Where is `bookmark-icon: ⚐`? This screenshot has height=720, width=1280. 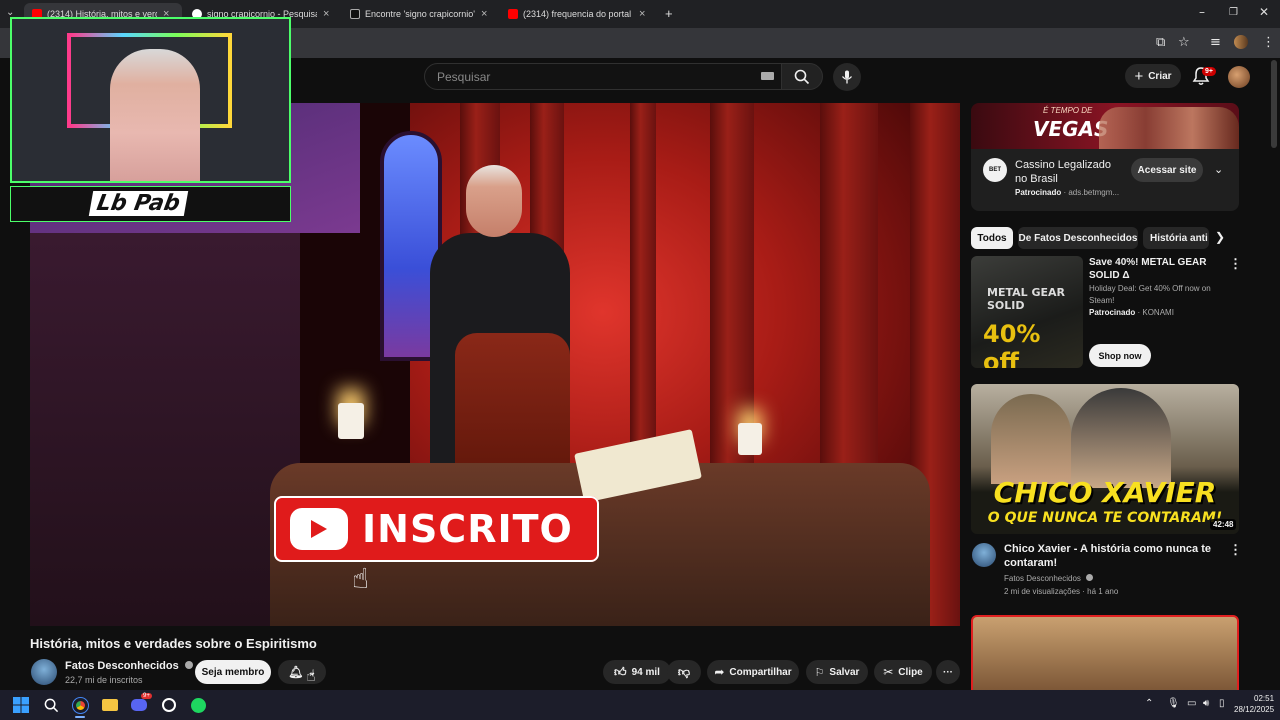 bookmark-icon: ⚐ is located at coordinates (819, 672).